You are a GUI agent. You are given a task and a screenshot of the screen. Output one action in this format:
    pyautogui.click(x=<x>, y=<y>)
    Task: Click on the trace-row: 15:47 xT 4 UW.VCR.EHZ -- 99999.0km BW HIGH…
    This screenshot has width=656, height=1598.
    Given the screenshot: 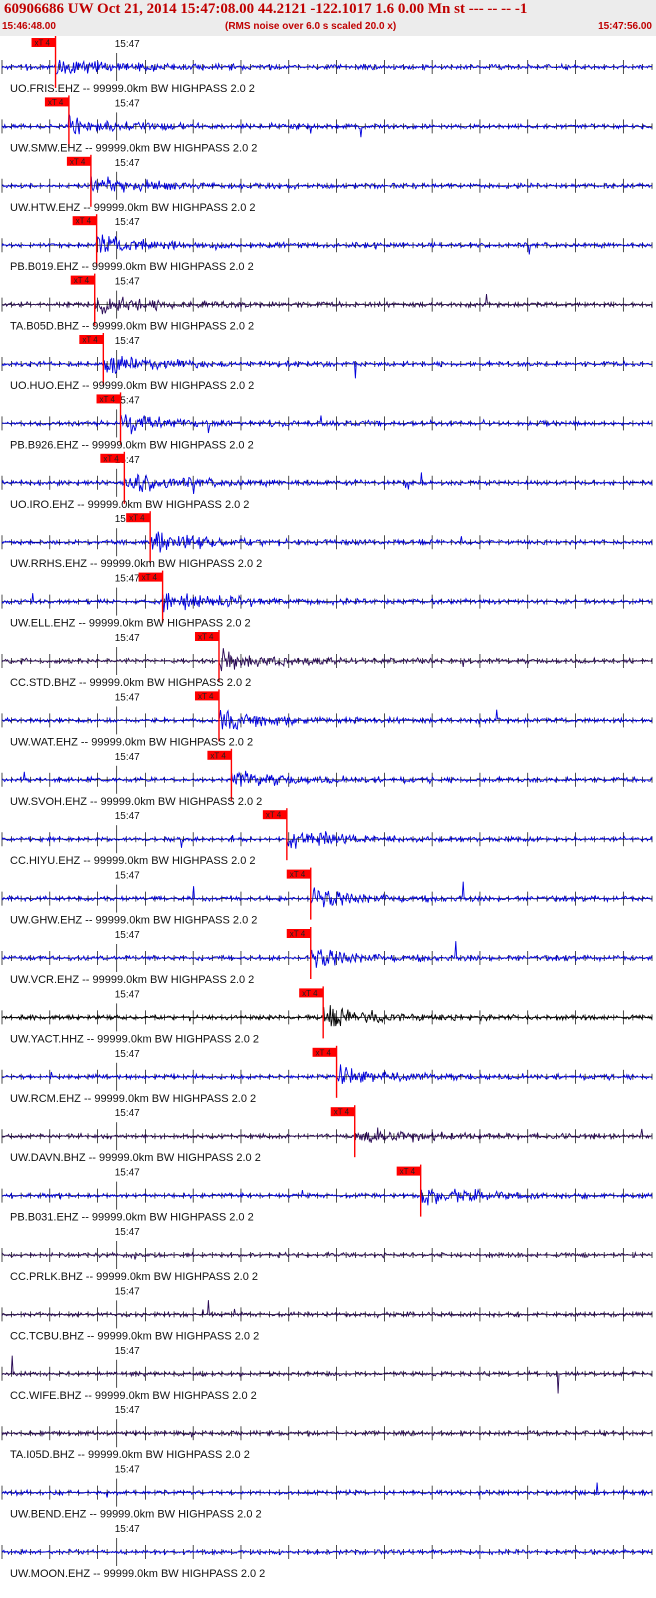 What is the action you would take?
    pyautogui.click(x=327, y=956)
    